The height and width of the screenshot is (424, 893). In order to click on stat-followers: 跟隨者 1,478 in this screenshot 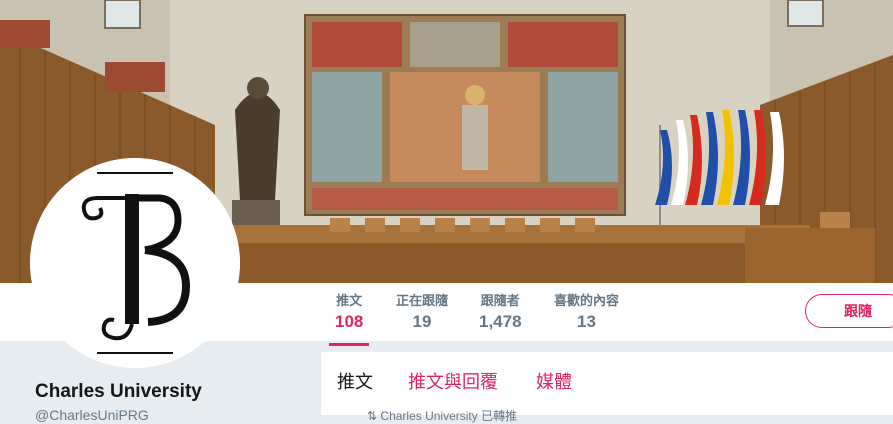, I will do `click(500, 313)`.